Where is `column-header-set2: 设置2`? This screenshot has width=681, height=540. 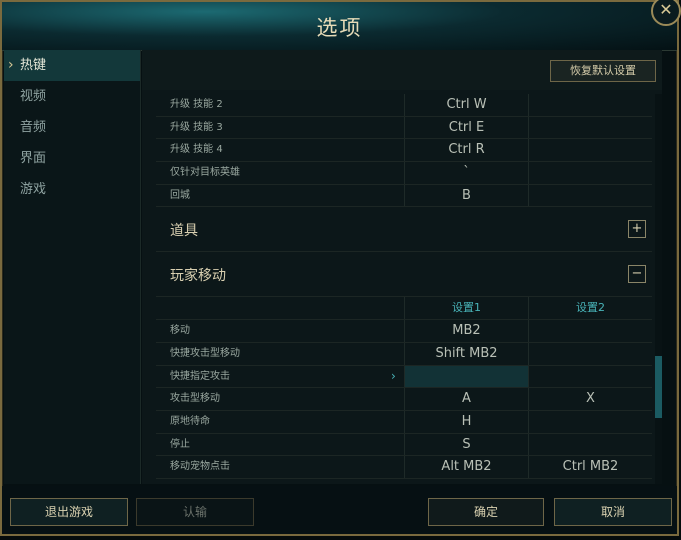
column-header-set2: 设置2 is located at coordinates (590, 308).